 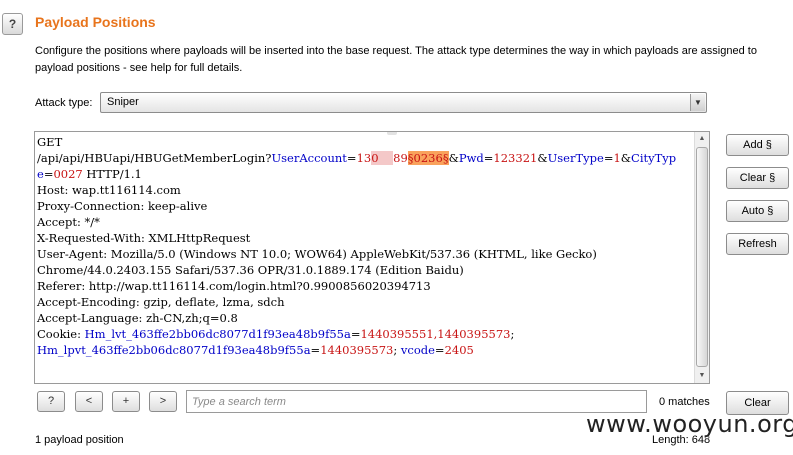 What do you see at coordinates (697, 102) in the screenshot?
I see `chevron-down-icon: ▼` at bounding box center [697, 102].